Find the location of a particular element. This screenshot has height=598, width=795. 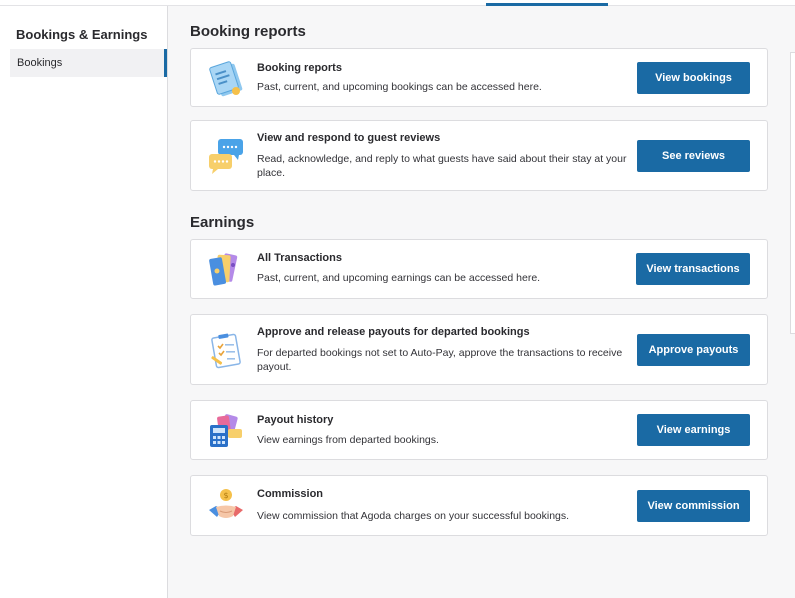

document-report-icon is located at coordinates (226, 78).